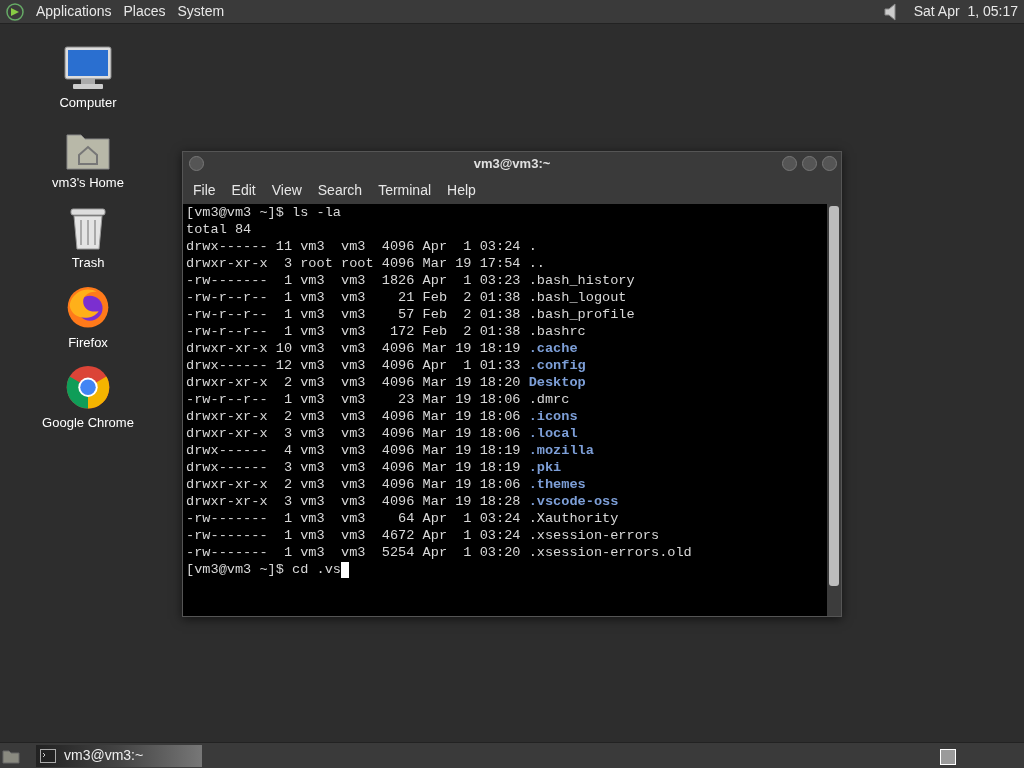  I want to click on text-cursor, so click(345, 569).